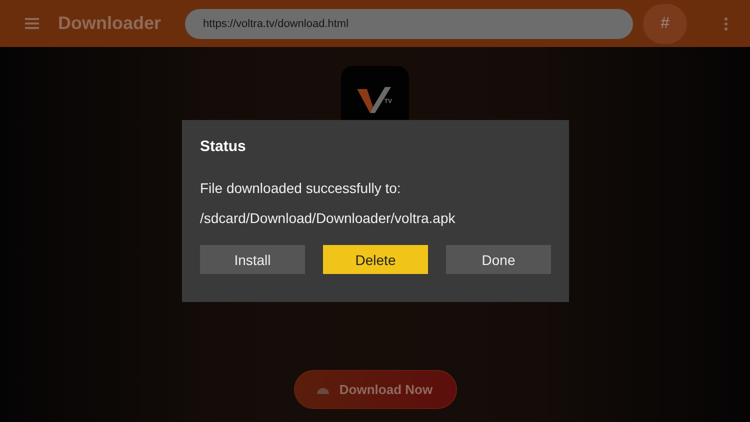 Image resolution: width=750 pixels, height=422 pixels. I want to click on dialog-button: Done, so click(498, 259).